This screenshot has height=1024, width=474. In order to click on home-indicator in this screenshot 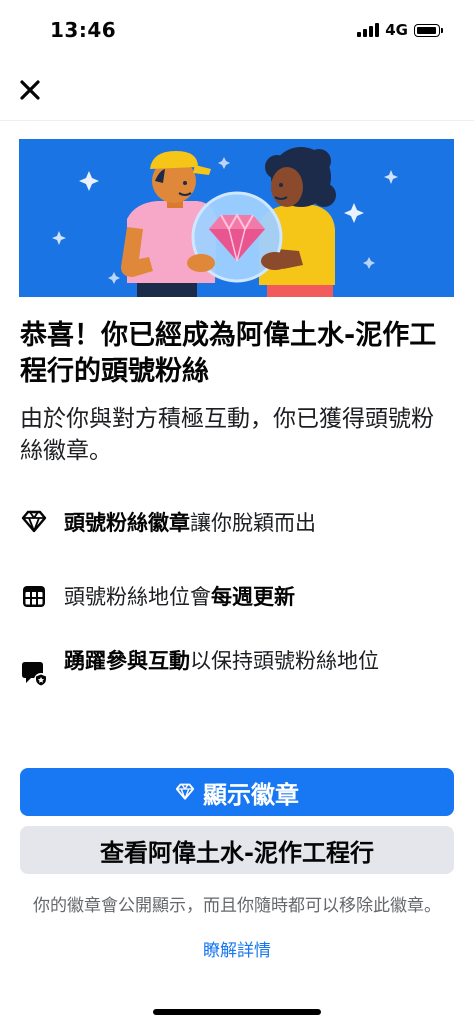, I will do `click(237, 1012)`.